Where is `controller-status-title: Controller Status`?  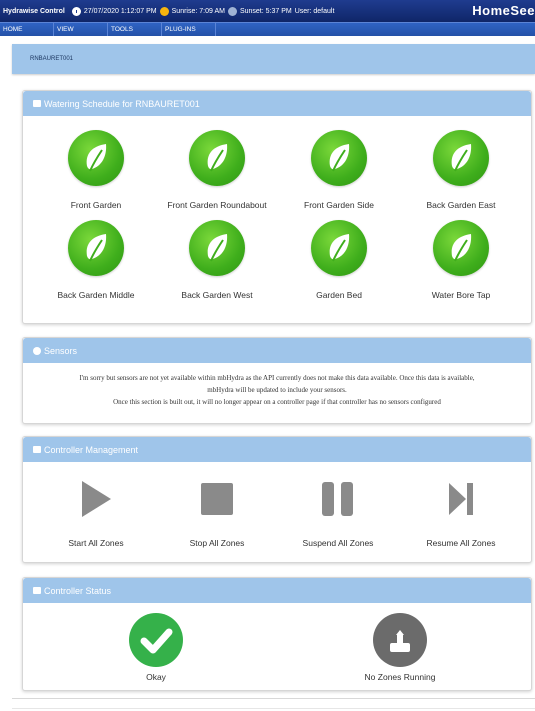
controller-status-title: Controller Status is located at coordinates (78, 590).